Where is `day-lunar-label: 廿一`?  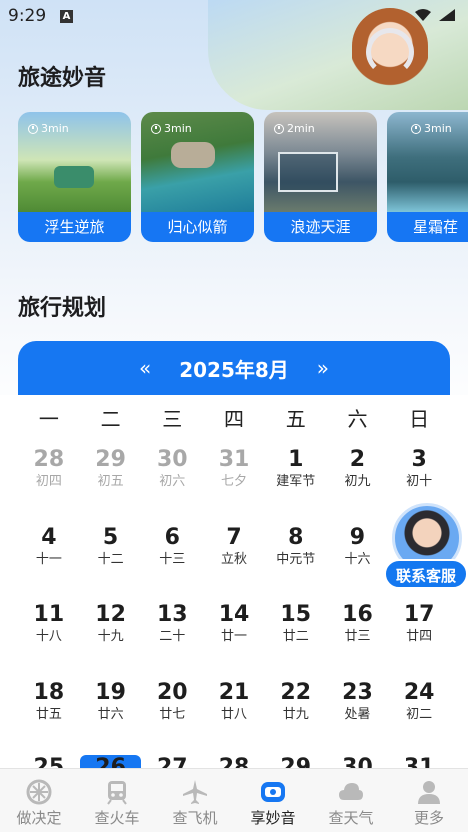 day-lunar-label: 廿一 is located at coordinates (234, 636).